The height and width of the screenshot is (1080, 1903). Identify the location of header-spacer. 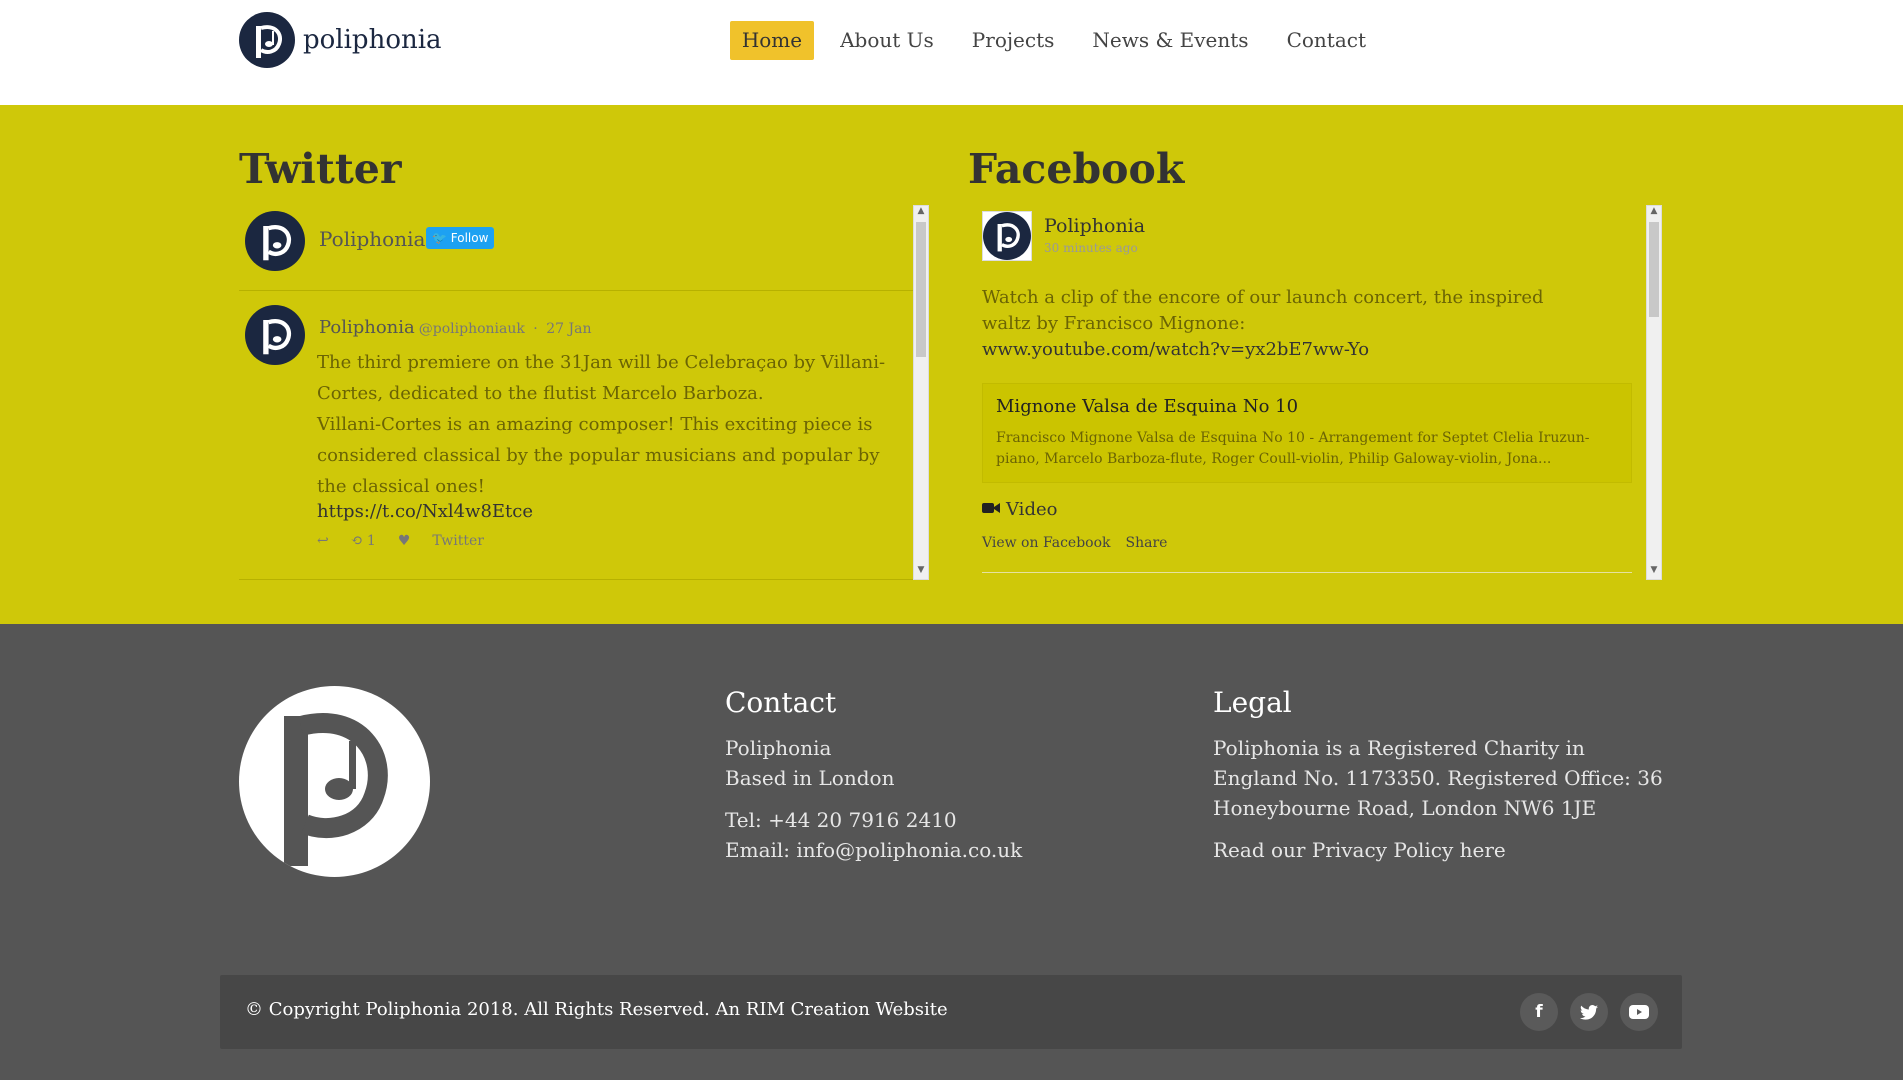
(951, 92).